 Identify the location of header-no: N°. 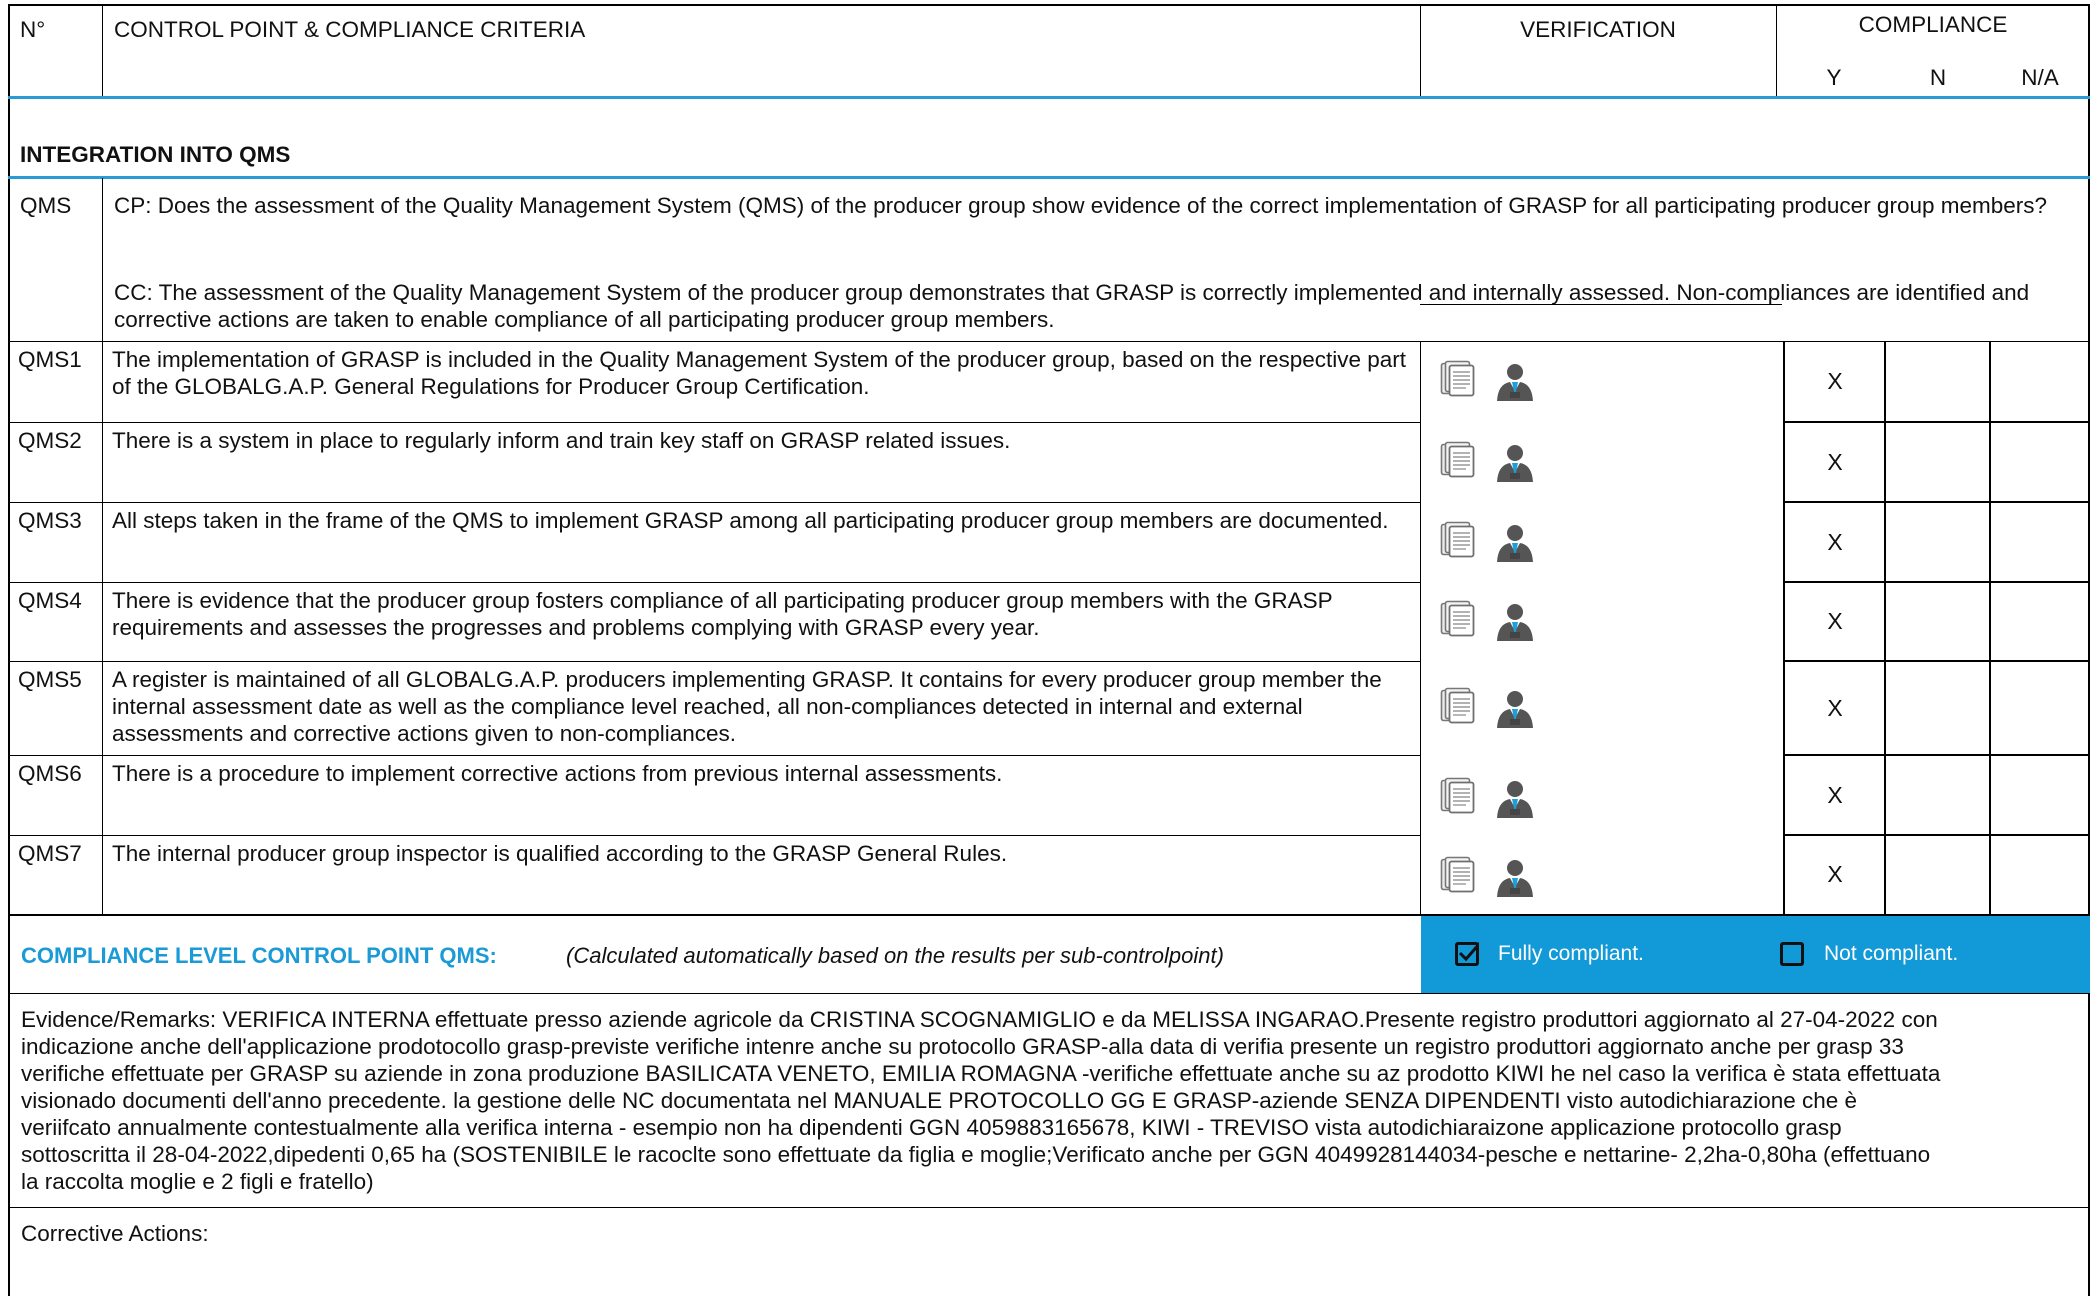
(33, 29).